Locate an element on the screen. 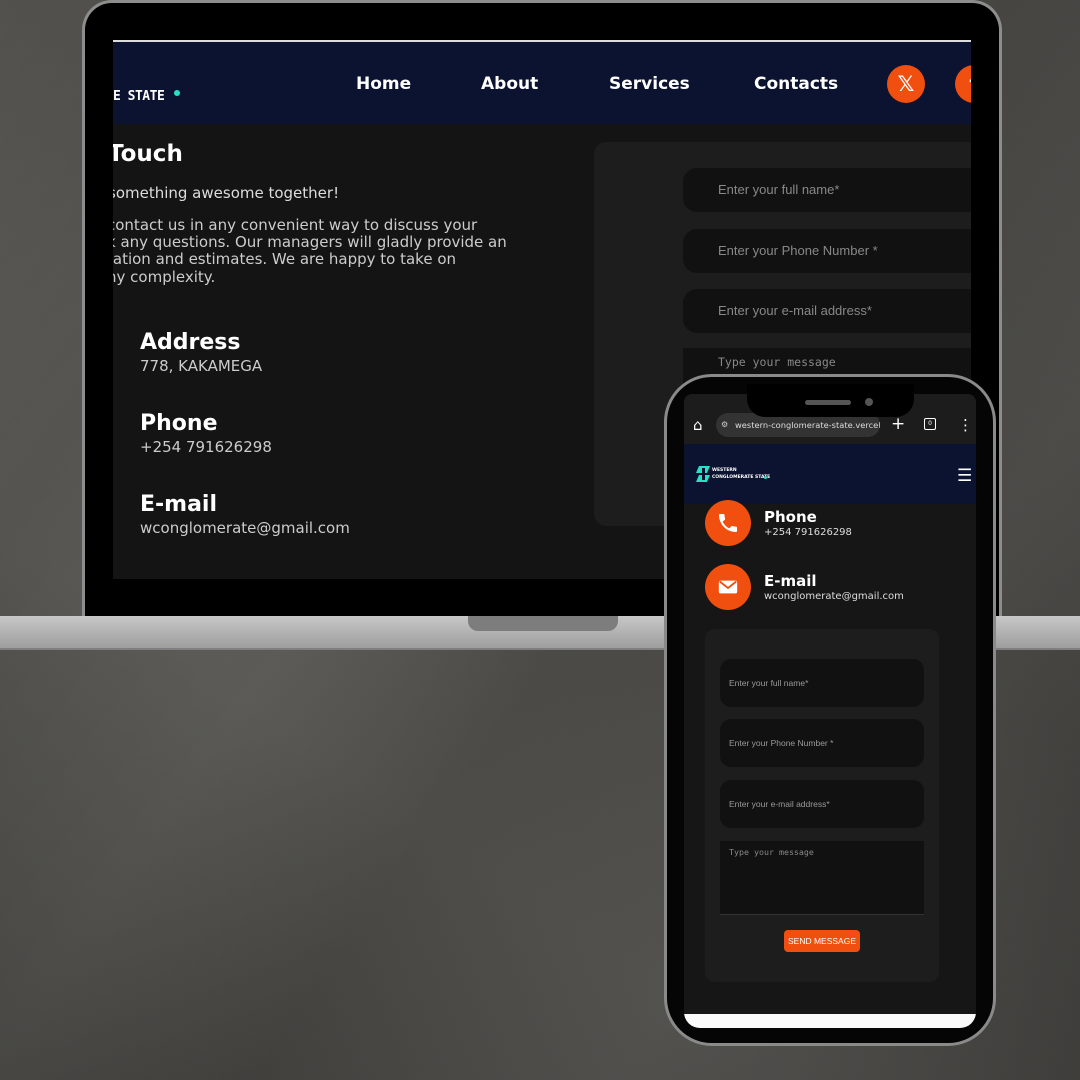 The image size is (1080, 1080). brand-logo-icon is located at coordinates (703, 474).